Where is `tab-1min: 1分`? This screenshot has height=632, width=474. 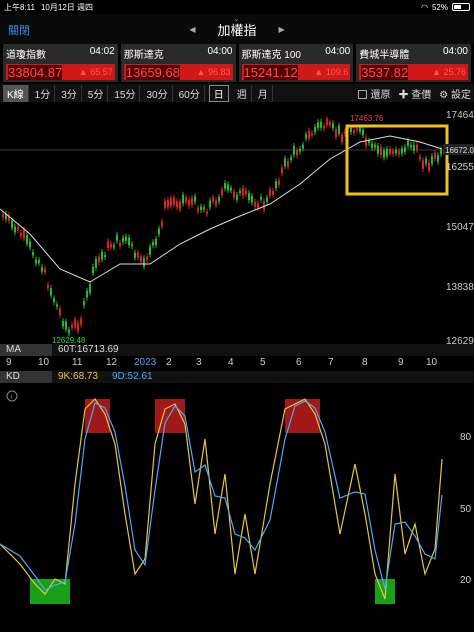
tab-1min: 1分 is located at coordinates (43, 93).